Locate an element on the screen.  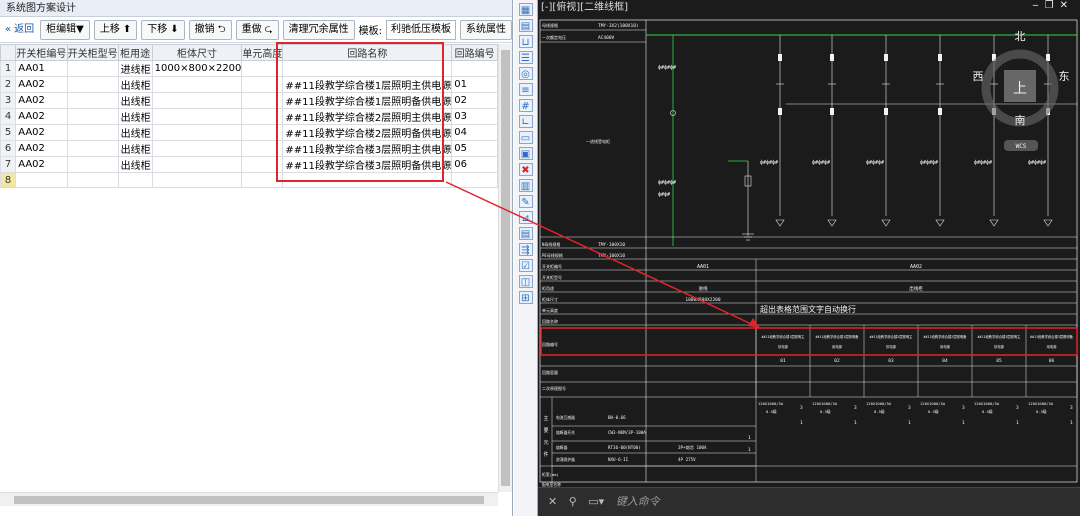
close-icon: ✕ is located at coordinates (552, 501).